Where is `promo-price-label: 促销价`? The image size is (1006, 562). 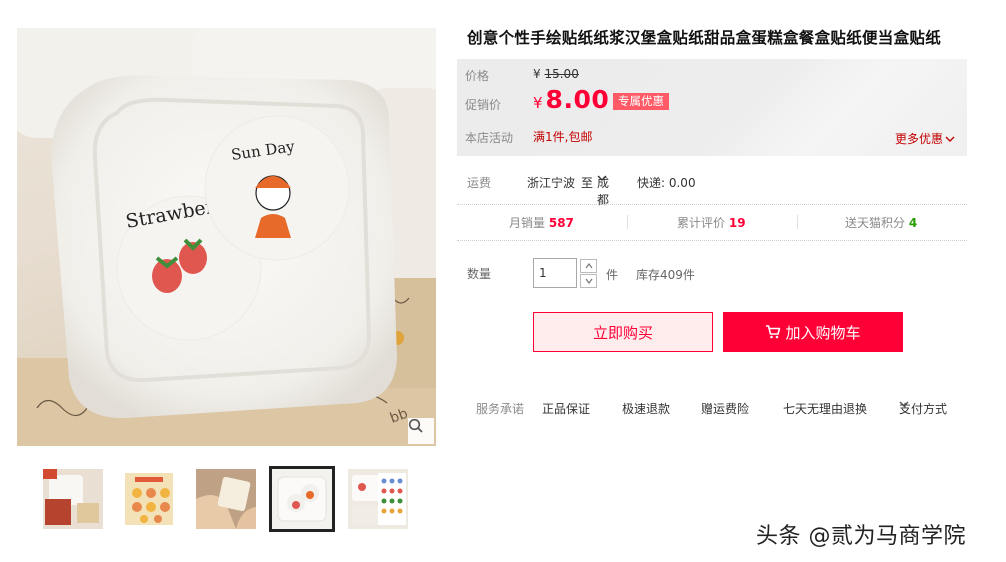 promo-price-label: 促销价 is located at coordinates (483, 105).